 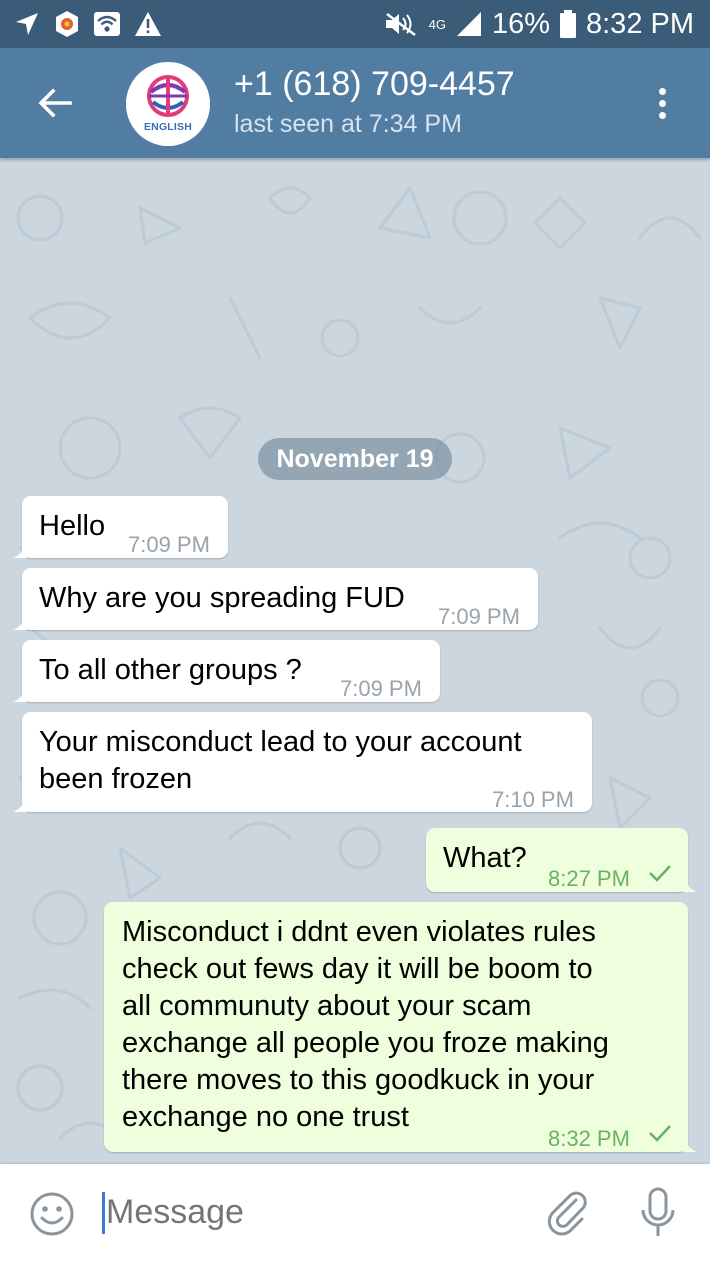 I want to click on message-text: Hello, so click(x=72, y=526).